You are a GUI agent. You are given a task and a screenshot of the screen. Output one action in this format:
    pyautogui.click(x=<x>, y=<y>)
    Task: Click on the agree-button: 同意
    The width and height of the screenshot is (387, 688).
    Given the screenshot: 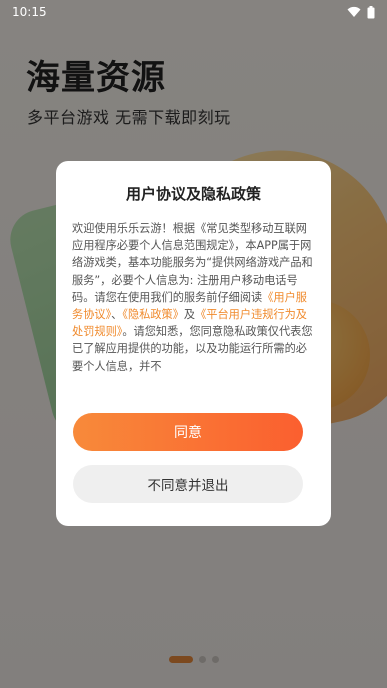 What is the action you would take?
    pyautogui.click(x=188, y=432)
    